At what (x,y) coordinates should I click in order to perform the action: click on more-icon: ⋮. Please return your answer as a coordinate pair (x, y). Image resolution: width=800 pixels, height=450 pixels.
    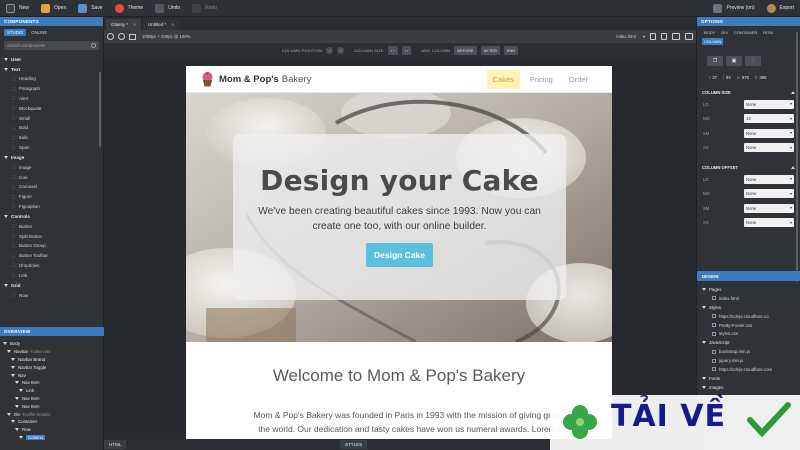
    Looking at the image, I should click on (753, 61).